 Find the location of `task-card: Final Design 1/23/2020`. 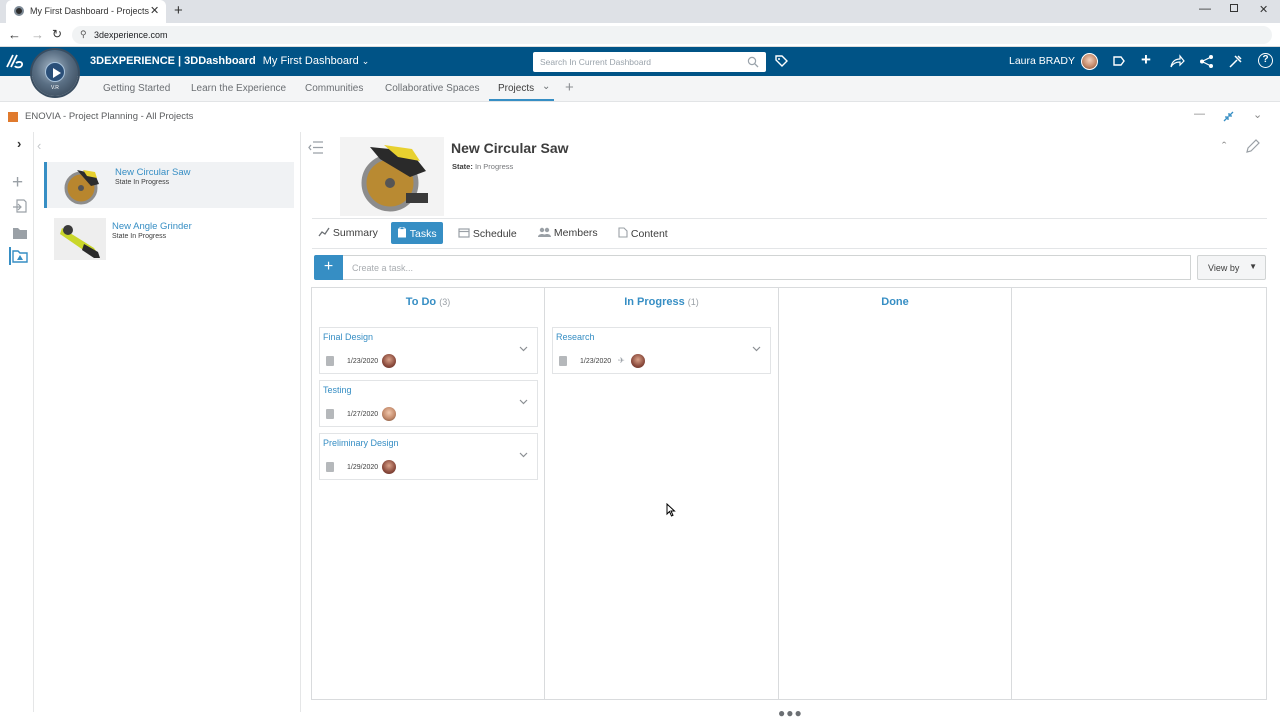

task-card: Final Design 1/23/2020 is located at coordinates (428, 350).